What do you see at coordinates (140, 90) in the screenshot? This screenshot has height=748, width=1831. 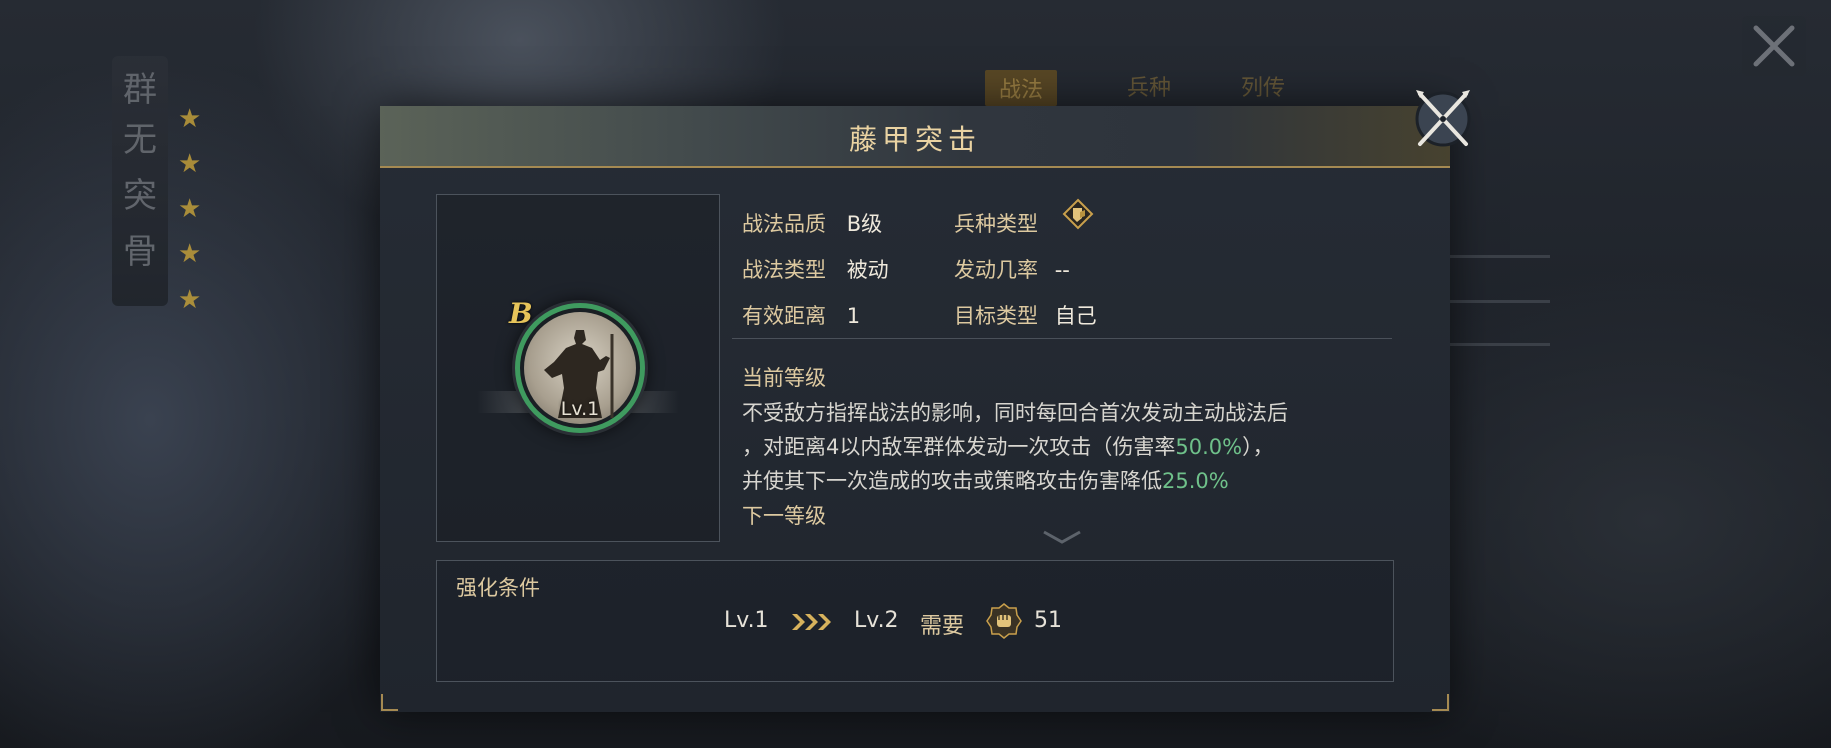 I see `banner-char: 群` at bounding box center [140, 90].